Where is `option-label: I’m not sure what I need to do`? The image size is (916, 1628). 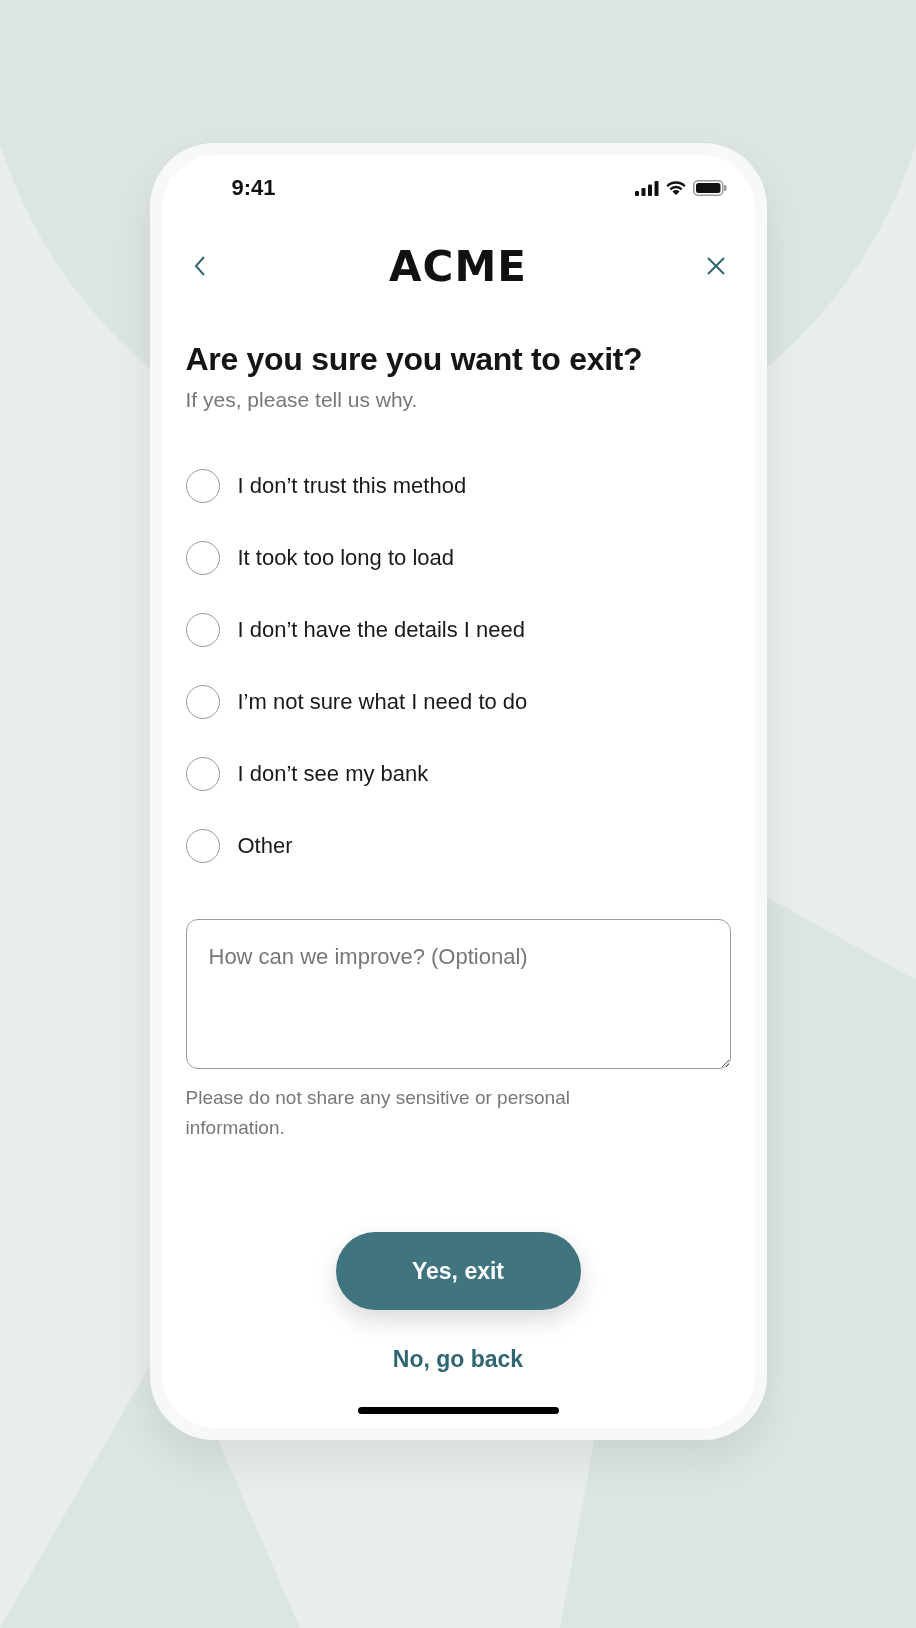
option-label: I’m not sure what I need to do is located at coordinates (382, 702).